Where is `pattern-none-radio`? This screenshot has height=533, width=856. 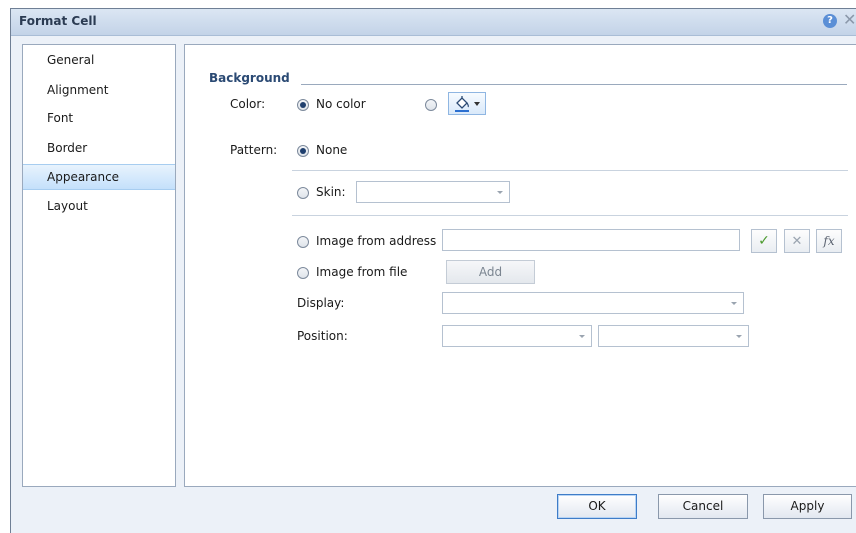 pattern-none-radio is located at coordinates (303, 151).